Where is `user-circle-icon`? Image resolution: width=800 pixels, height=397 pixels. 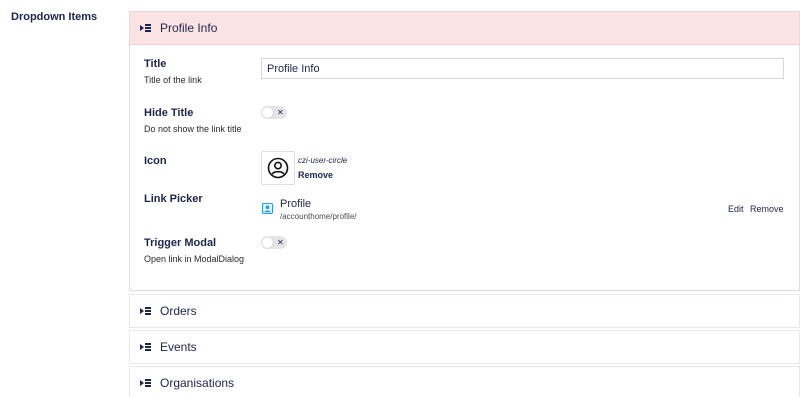 user-circle-icon is located at coordinates (278, 168).